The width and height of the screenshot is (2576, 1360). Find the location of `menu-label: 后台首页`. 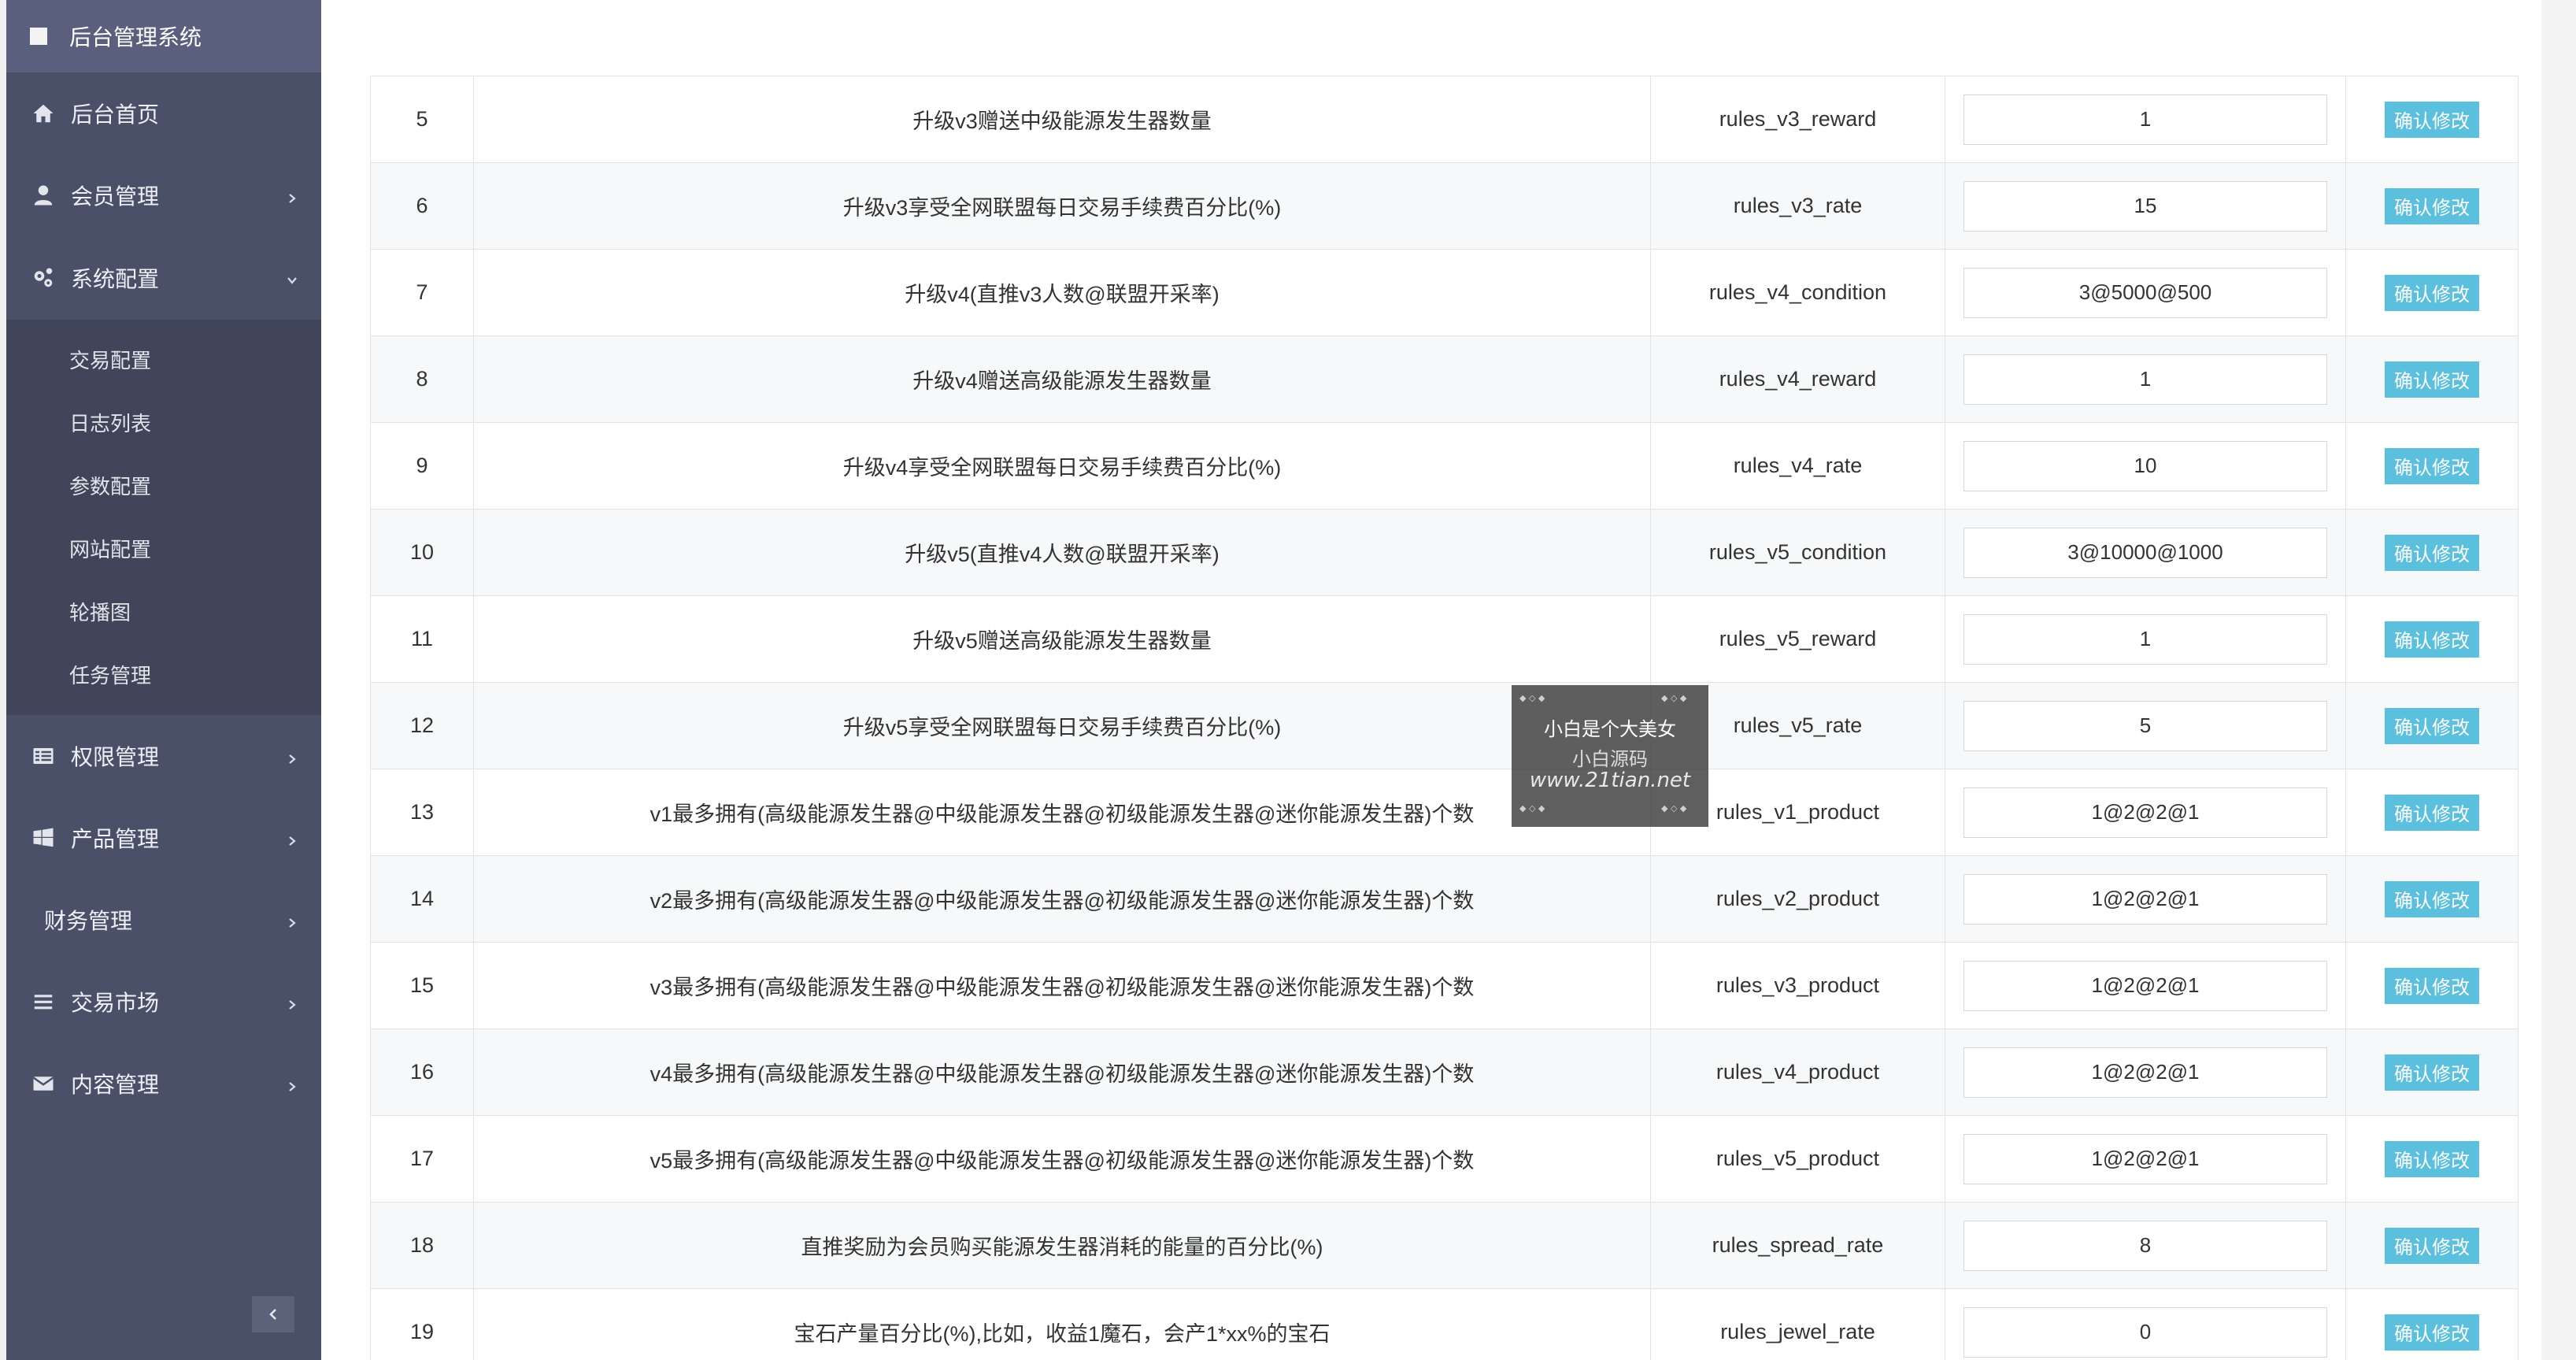

menu-label: 后台首页 is located at coordinates (115, 114).